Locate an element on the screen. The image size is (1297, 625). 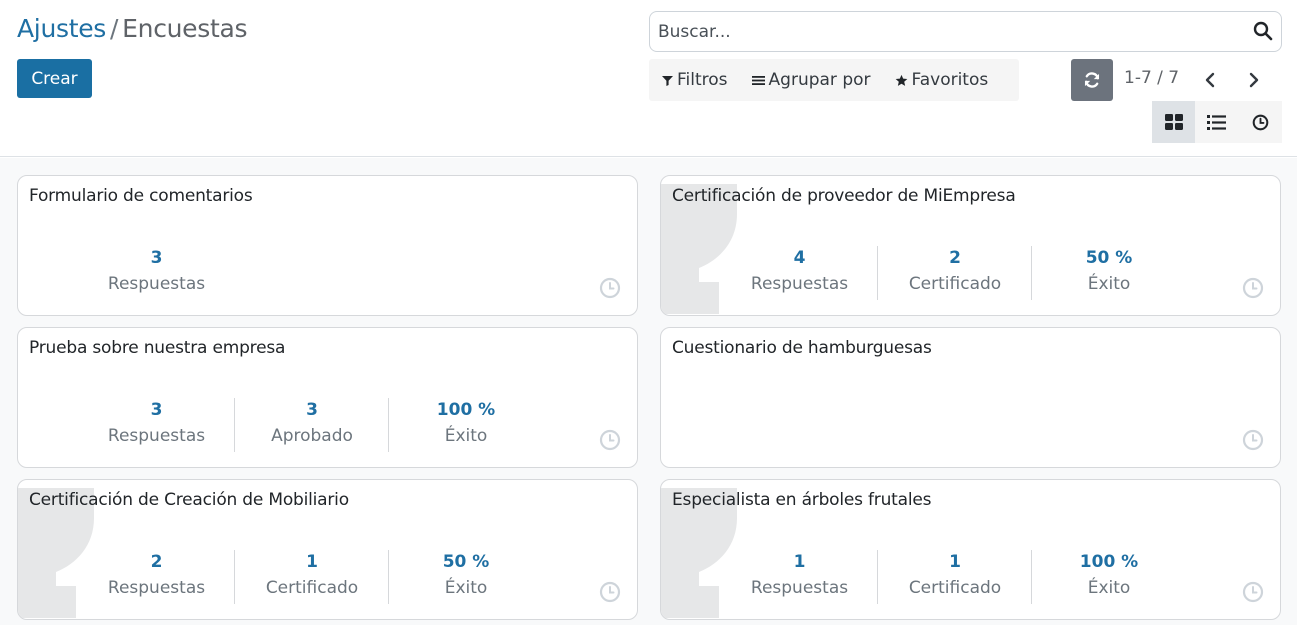
list-view-button is located at coordinates (1216, 122).